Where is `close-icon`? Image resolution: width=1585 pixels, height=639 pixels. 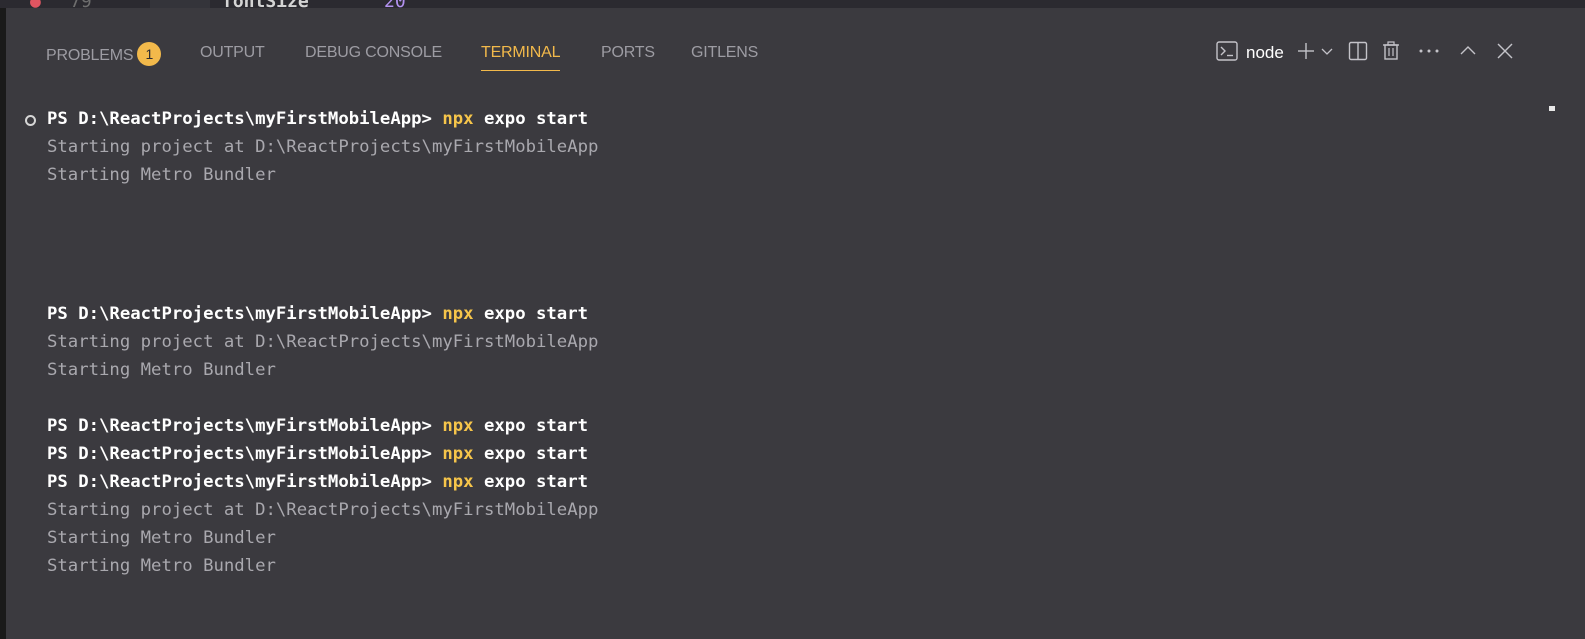
close-icon is located at coordinates (1505, 53).